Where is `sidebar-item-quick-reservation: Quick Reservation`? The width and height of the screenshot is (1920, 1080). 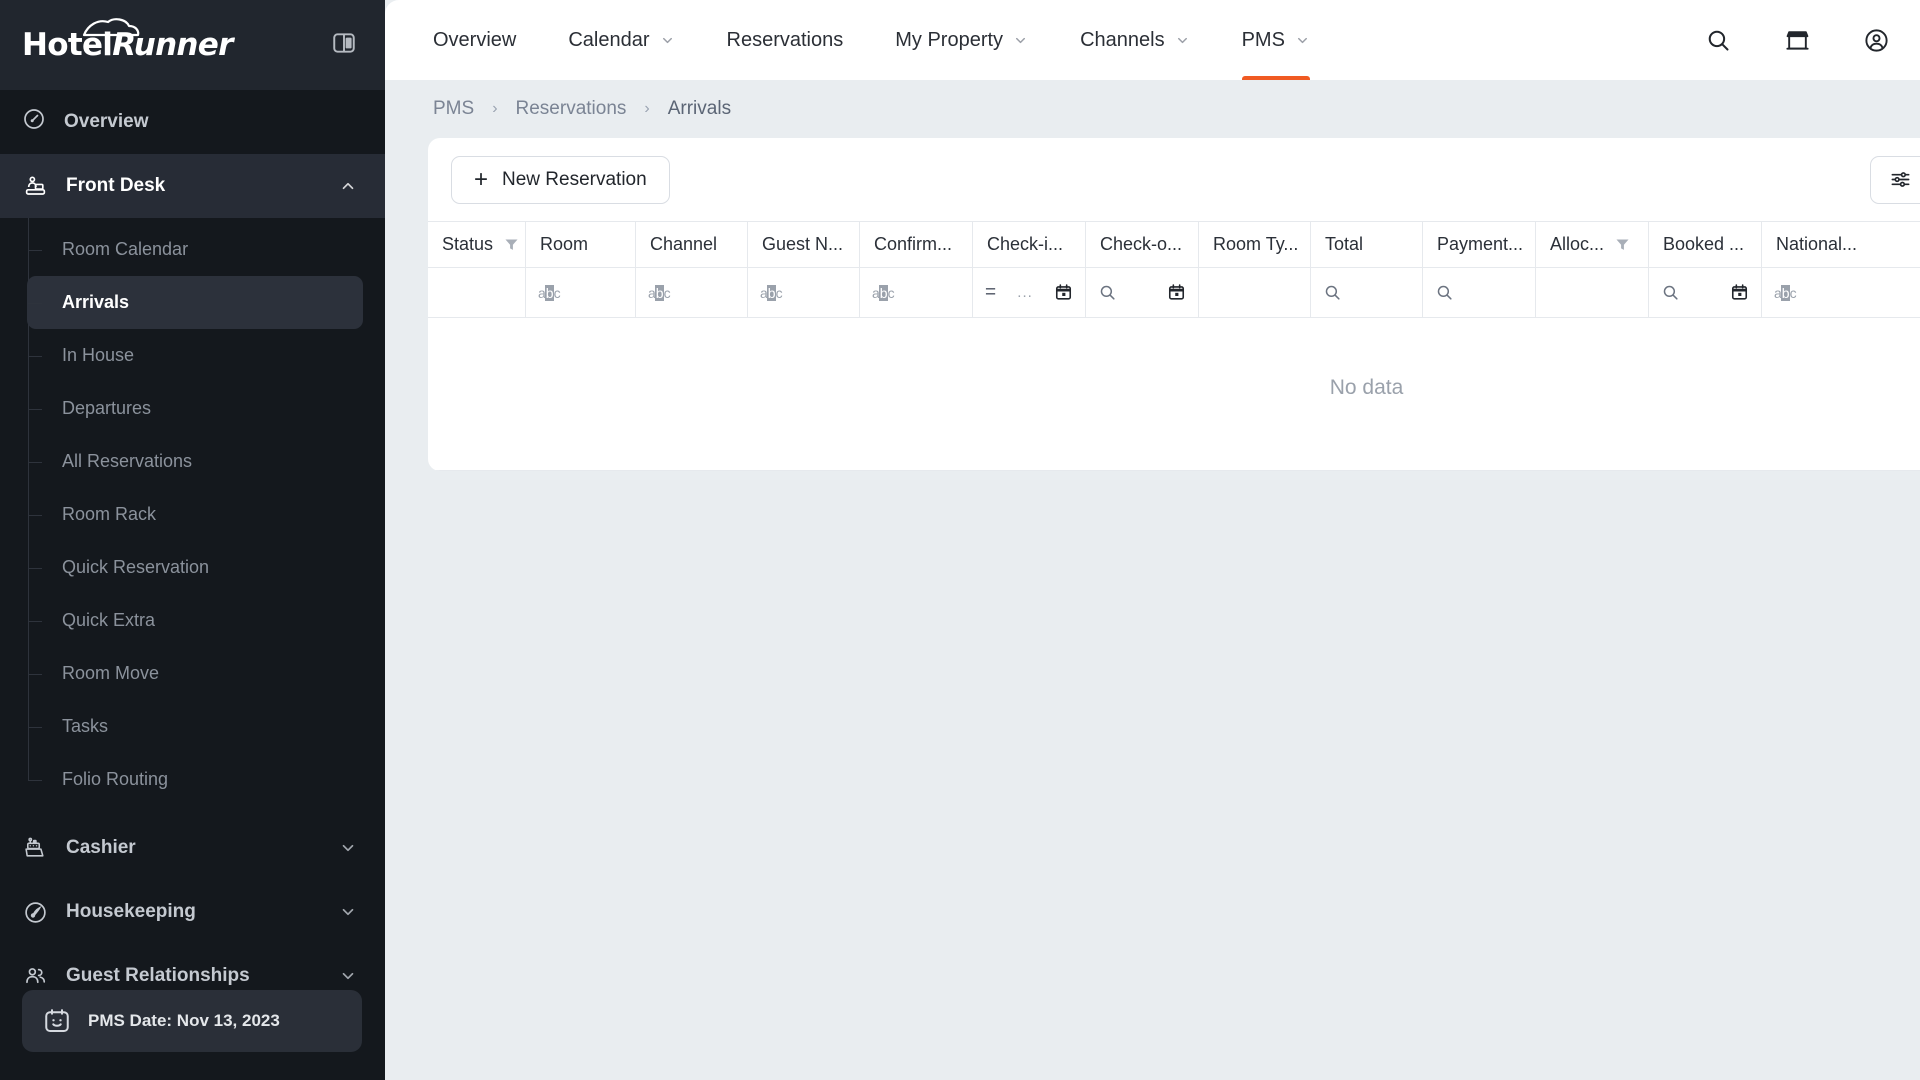
sidebar-item-quick-reservation: Quick Reservation is located at coordinates (195, 567).